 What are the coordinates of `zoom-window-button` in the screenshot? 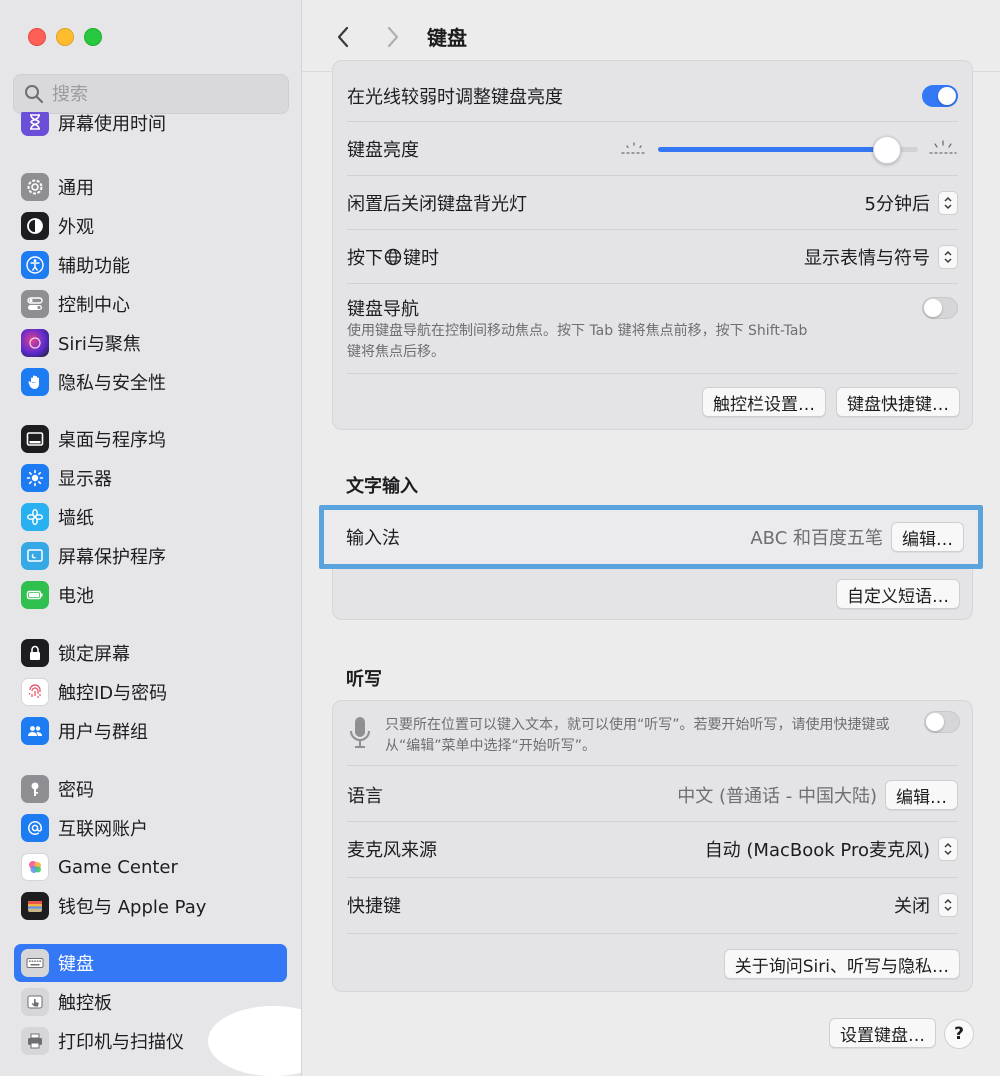 It's located at (93, 37).